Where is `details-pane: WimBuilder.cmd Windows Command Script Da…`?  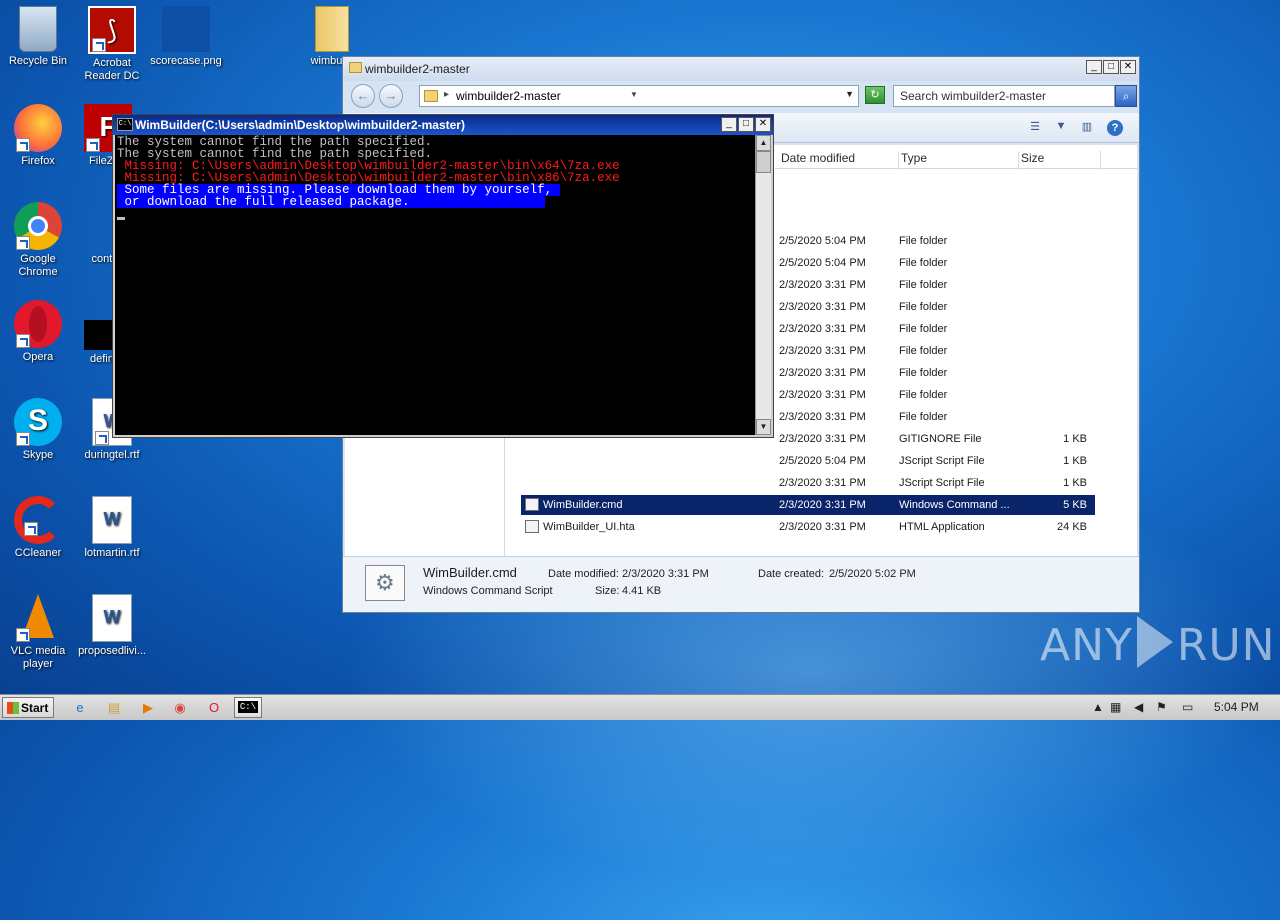
details-pane: WimBuilder.cmd Windows Command Script Da… is located at coordinates (741, 584).